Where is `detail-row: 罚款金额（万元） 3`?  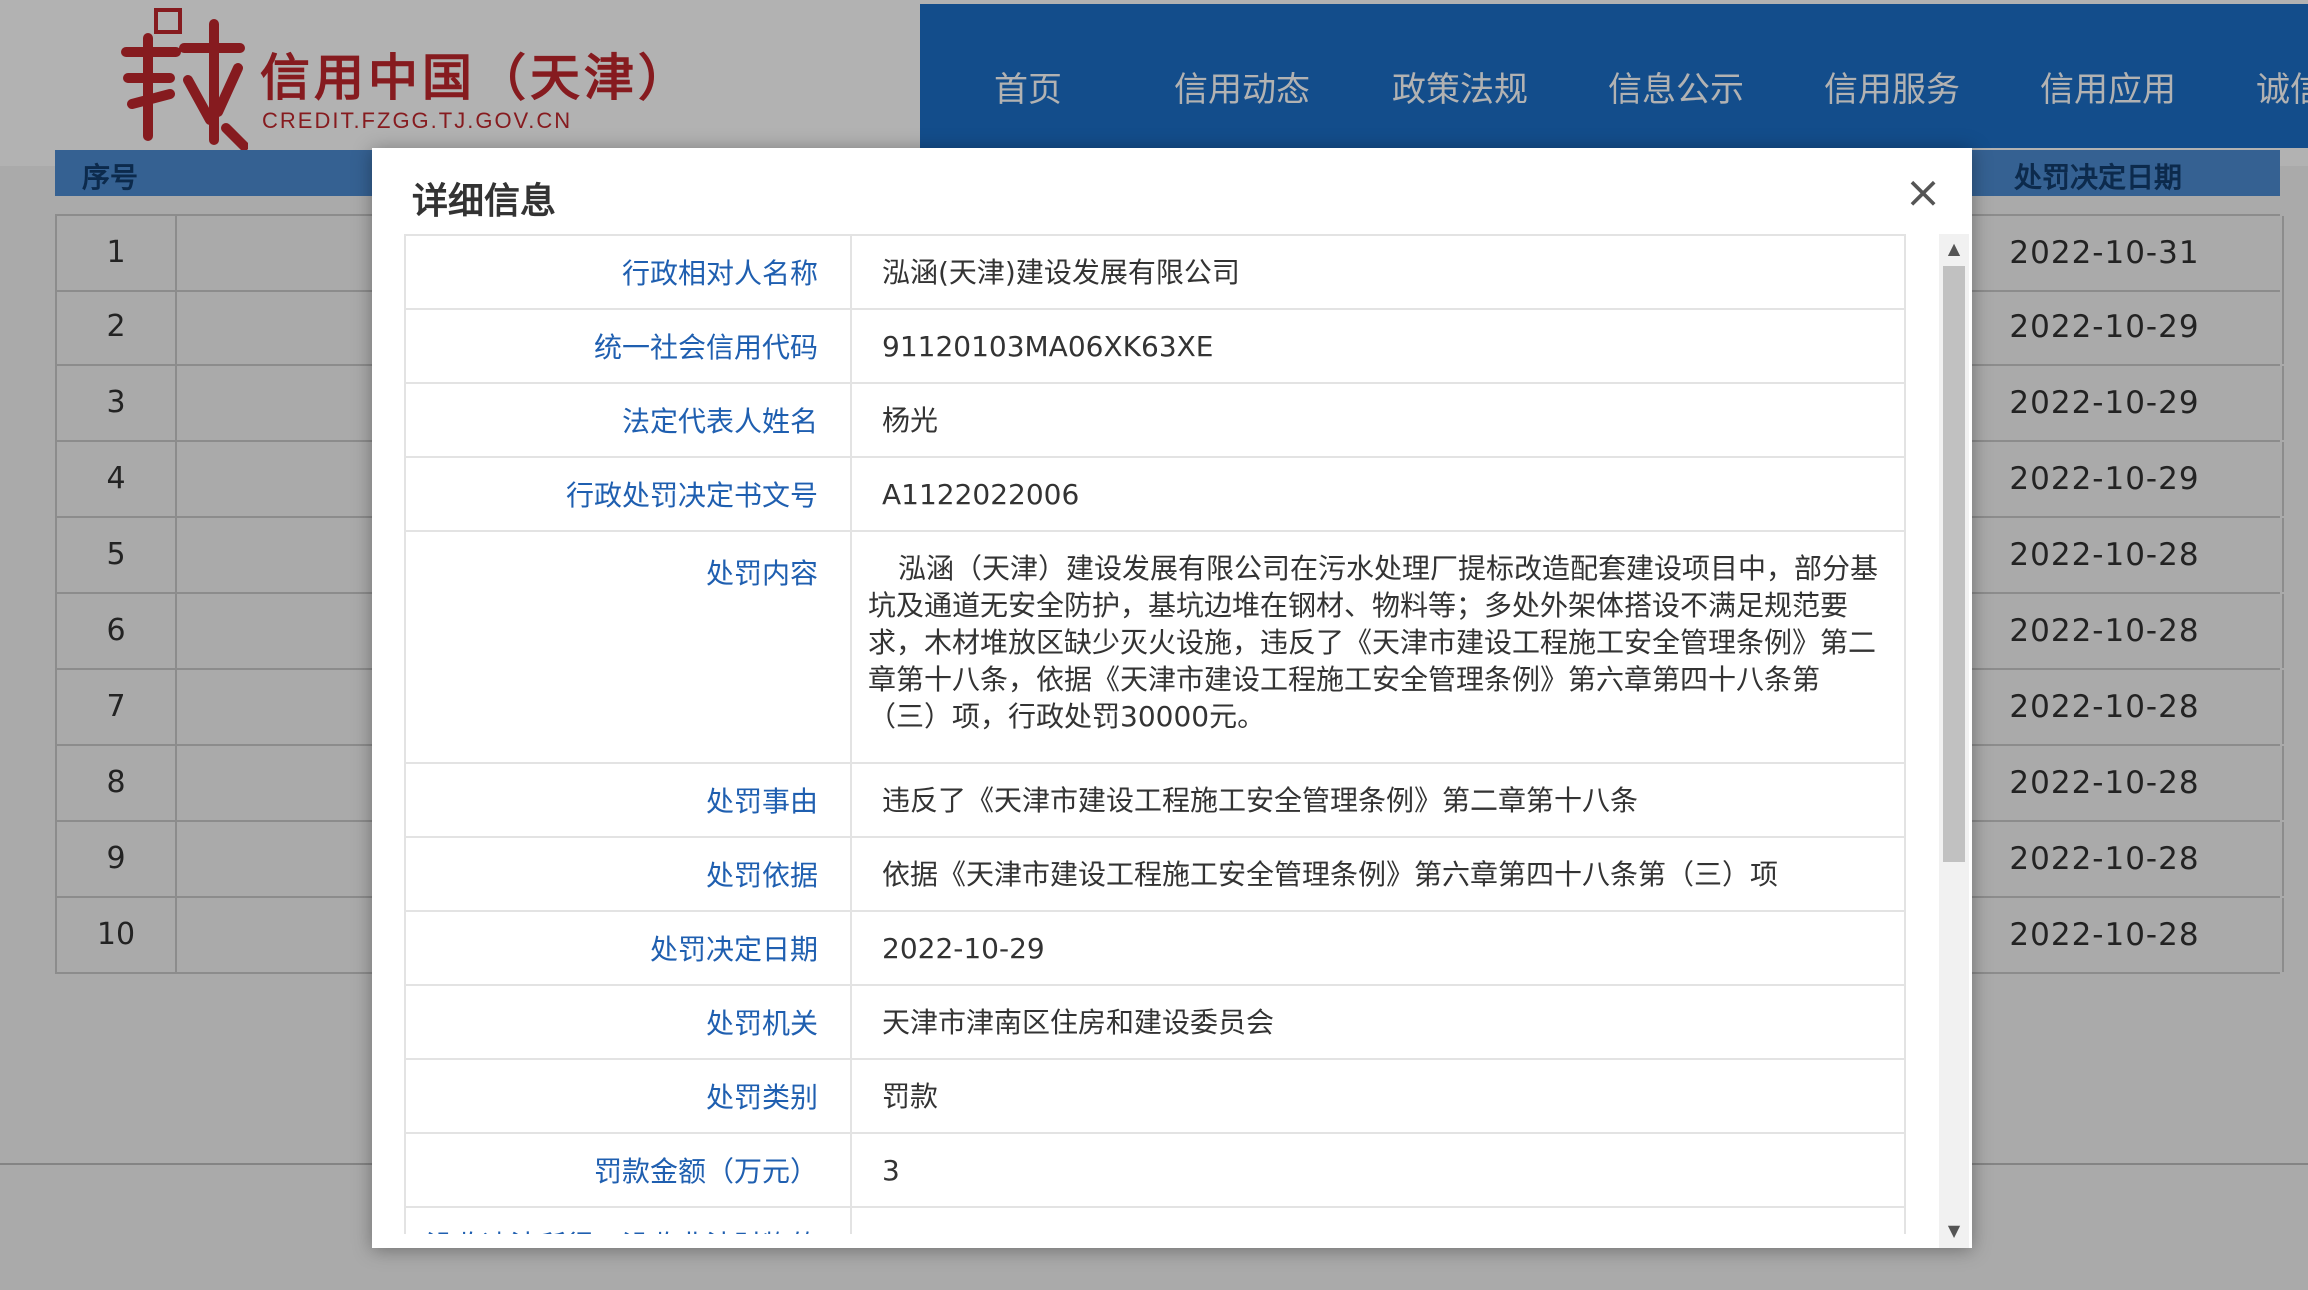
detail-row: 罚款金额（万元） 3 is located at coordinates (1155, 1170).